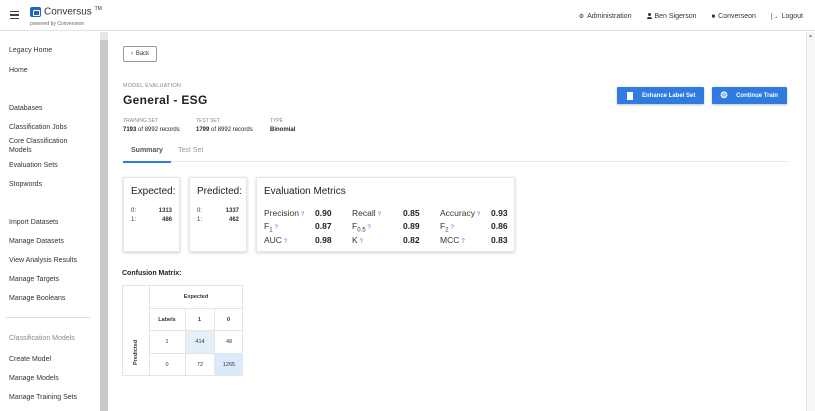 The width and height of the screenshot is (815, 411). What do you see at coordinates (159, 130) in the screenshot?
I see `training-rest: of 8992 records` at bounding box center [159, 130].